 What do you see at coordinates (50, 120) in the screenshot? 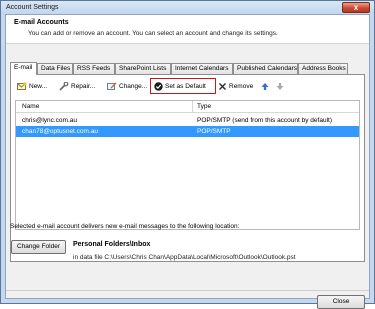
I see `account-name: chris@lync.com.au` at bounding box center [50, 120].